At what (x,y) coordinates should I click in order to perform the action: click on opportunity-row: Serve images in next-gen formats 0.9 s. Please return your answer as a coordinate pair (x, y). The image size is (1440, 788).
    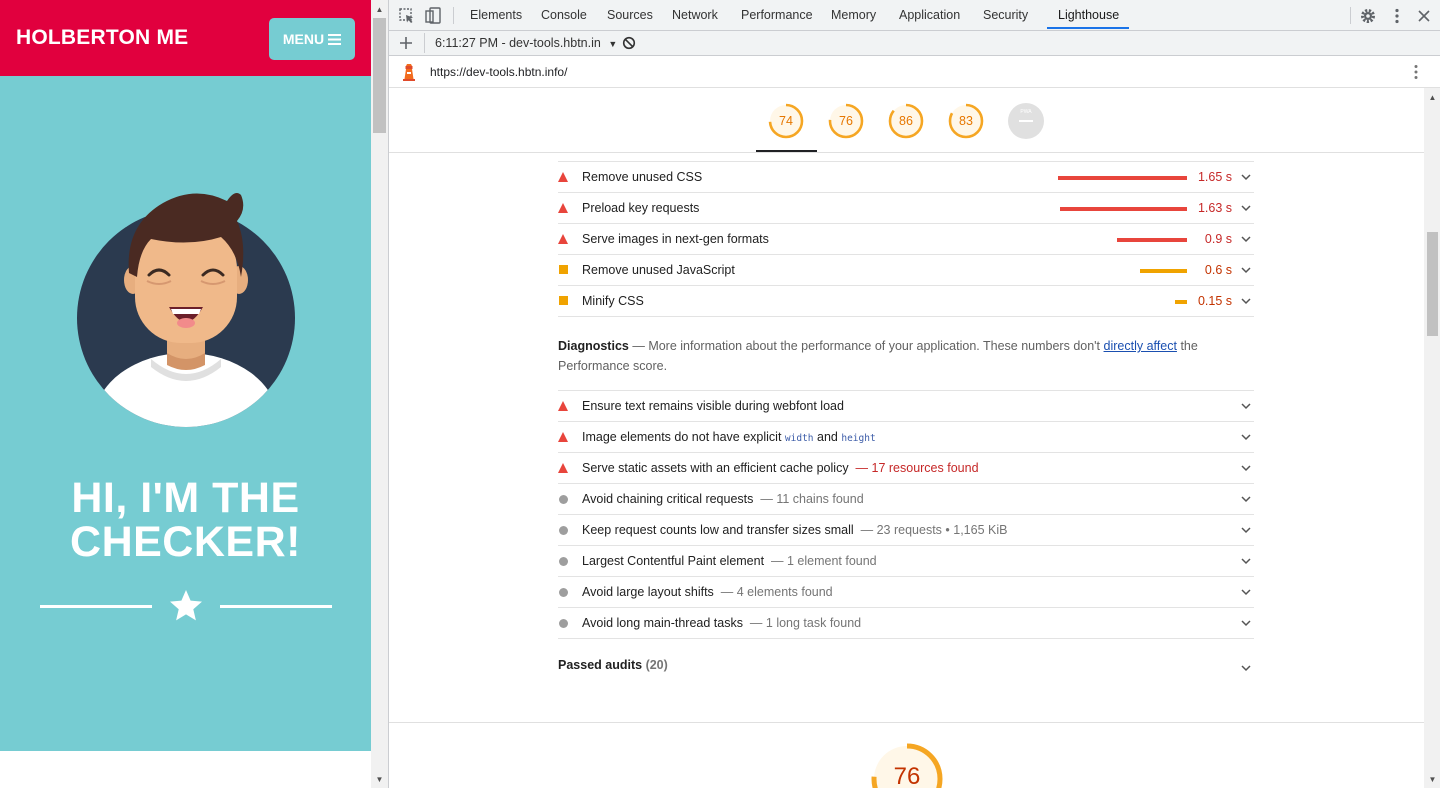
    Looking at the image, I should click on (906, 239).